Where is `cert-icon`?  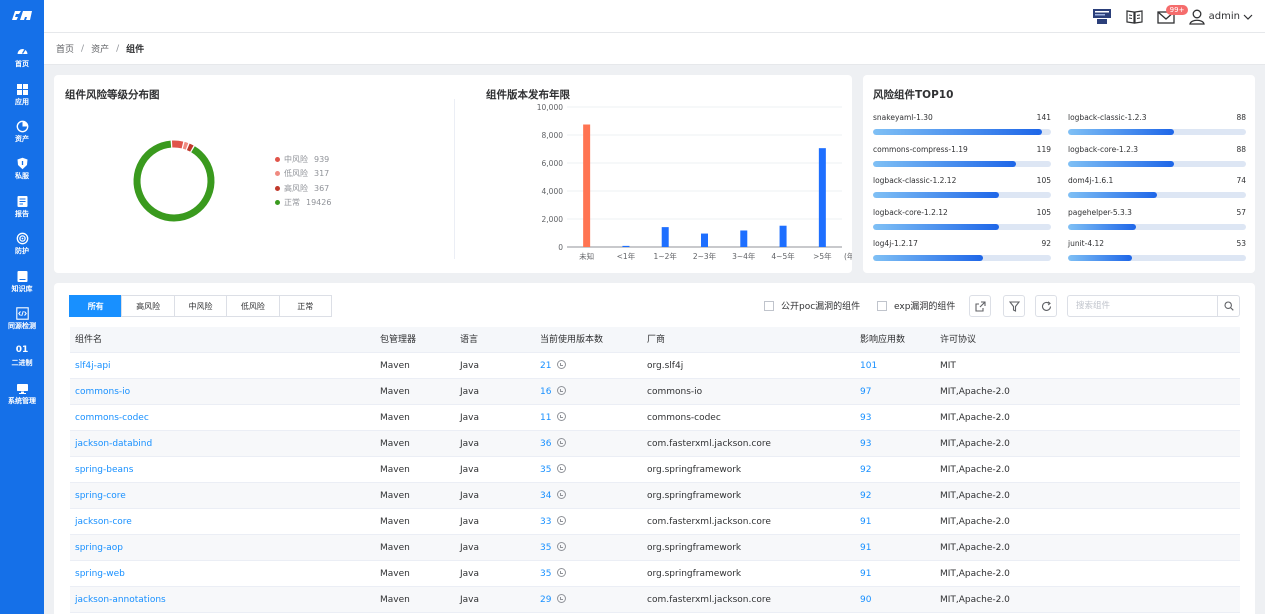
cert-icon is located at coordinates (1102, 16).